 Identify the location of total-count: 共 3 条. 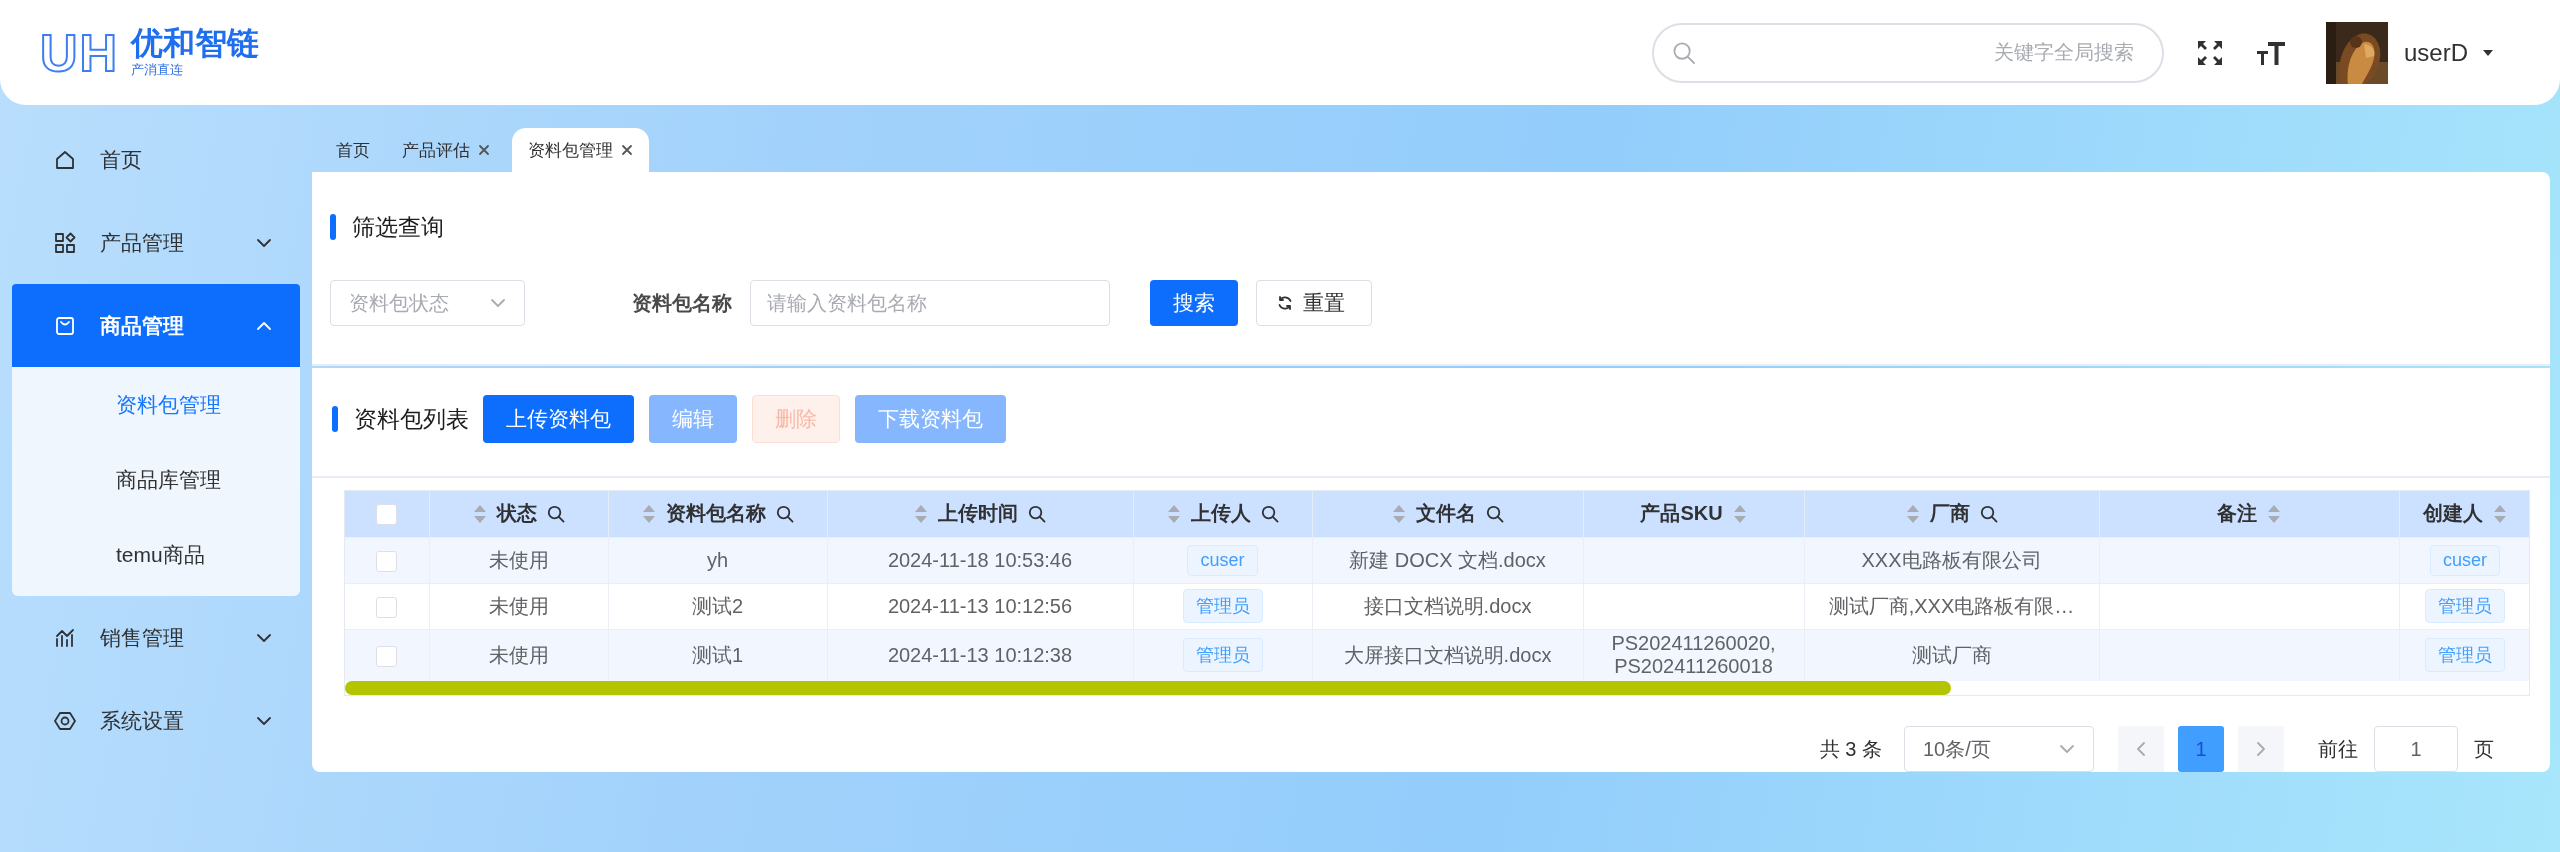
(1850, 749).